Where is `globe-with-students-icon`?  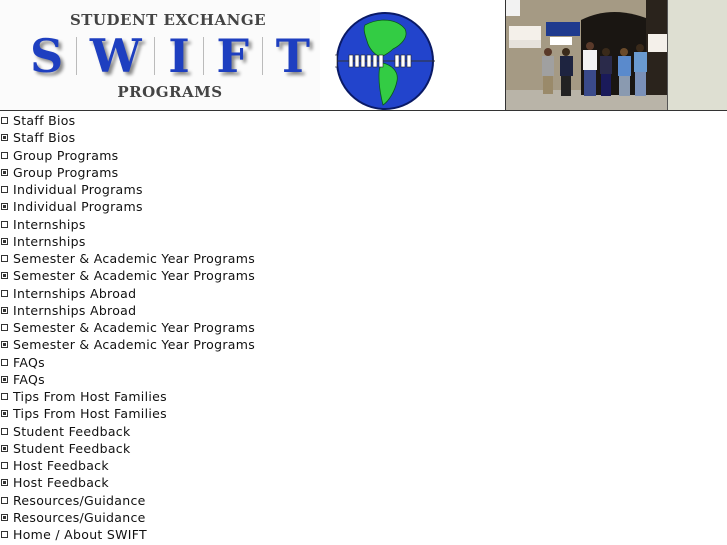
globe-with-students-icon is located at coordinates (385, 61).